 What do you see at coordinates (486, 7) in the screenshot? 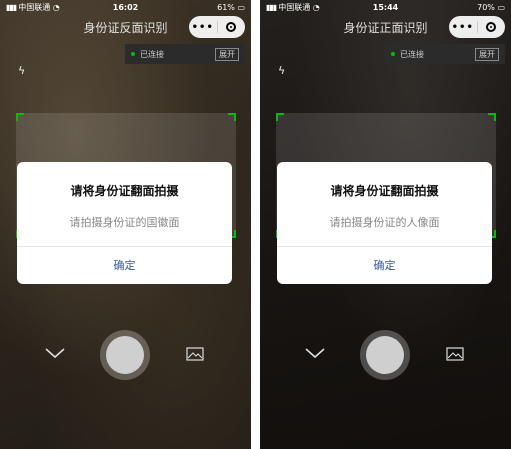
I see `battery-level: 70%` at bounding box center [486, 7].